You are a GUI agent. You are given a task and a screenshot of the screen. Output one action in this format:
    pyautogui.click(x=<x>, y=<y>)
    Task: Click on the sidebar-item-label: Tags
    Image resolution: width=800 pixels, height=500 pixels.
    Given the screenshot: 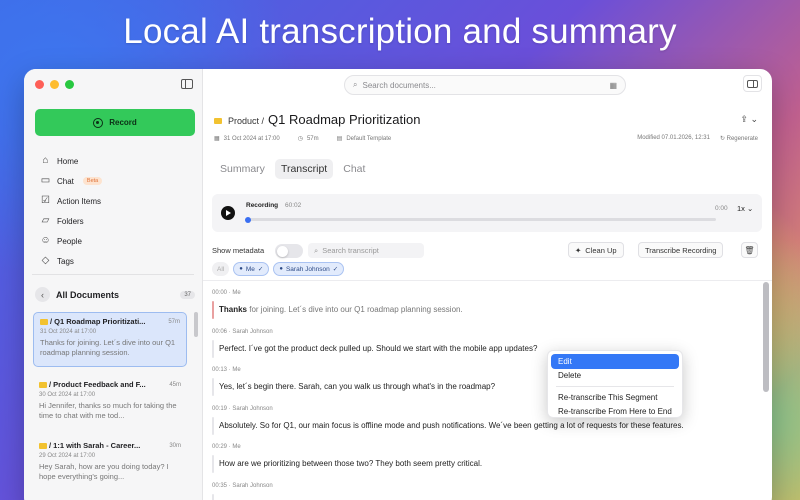 What is the action you would take?
    pyautogui.click(x=65, y=261)
    